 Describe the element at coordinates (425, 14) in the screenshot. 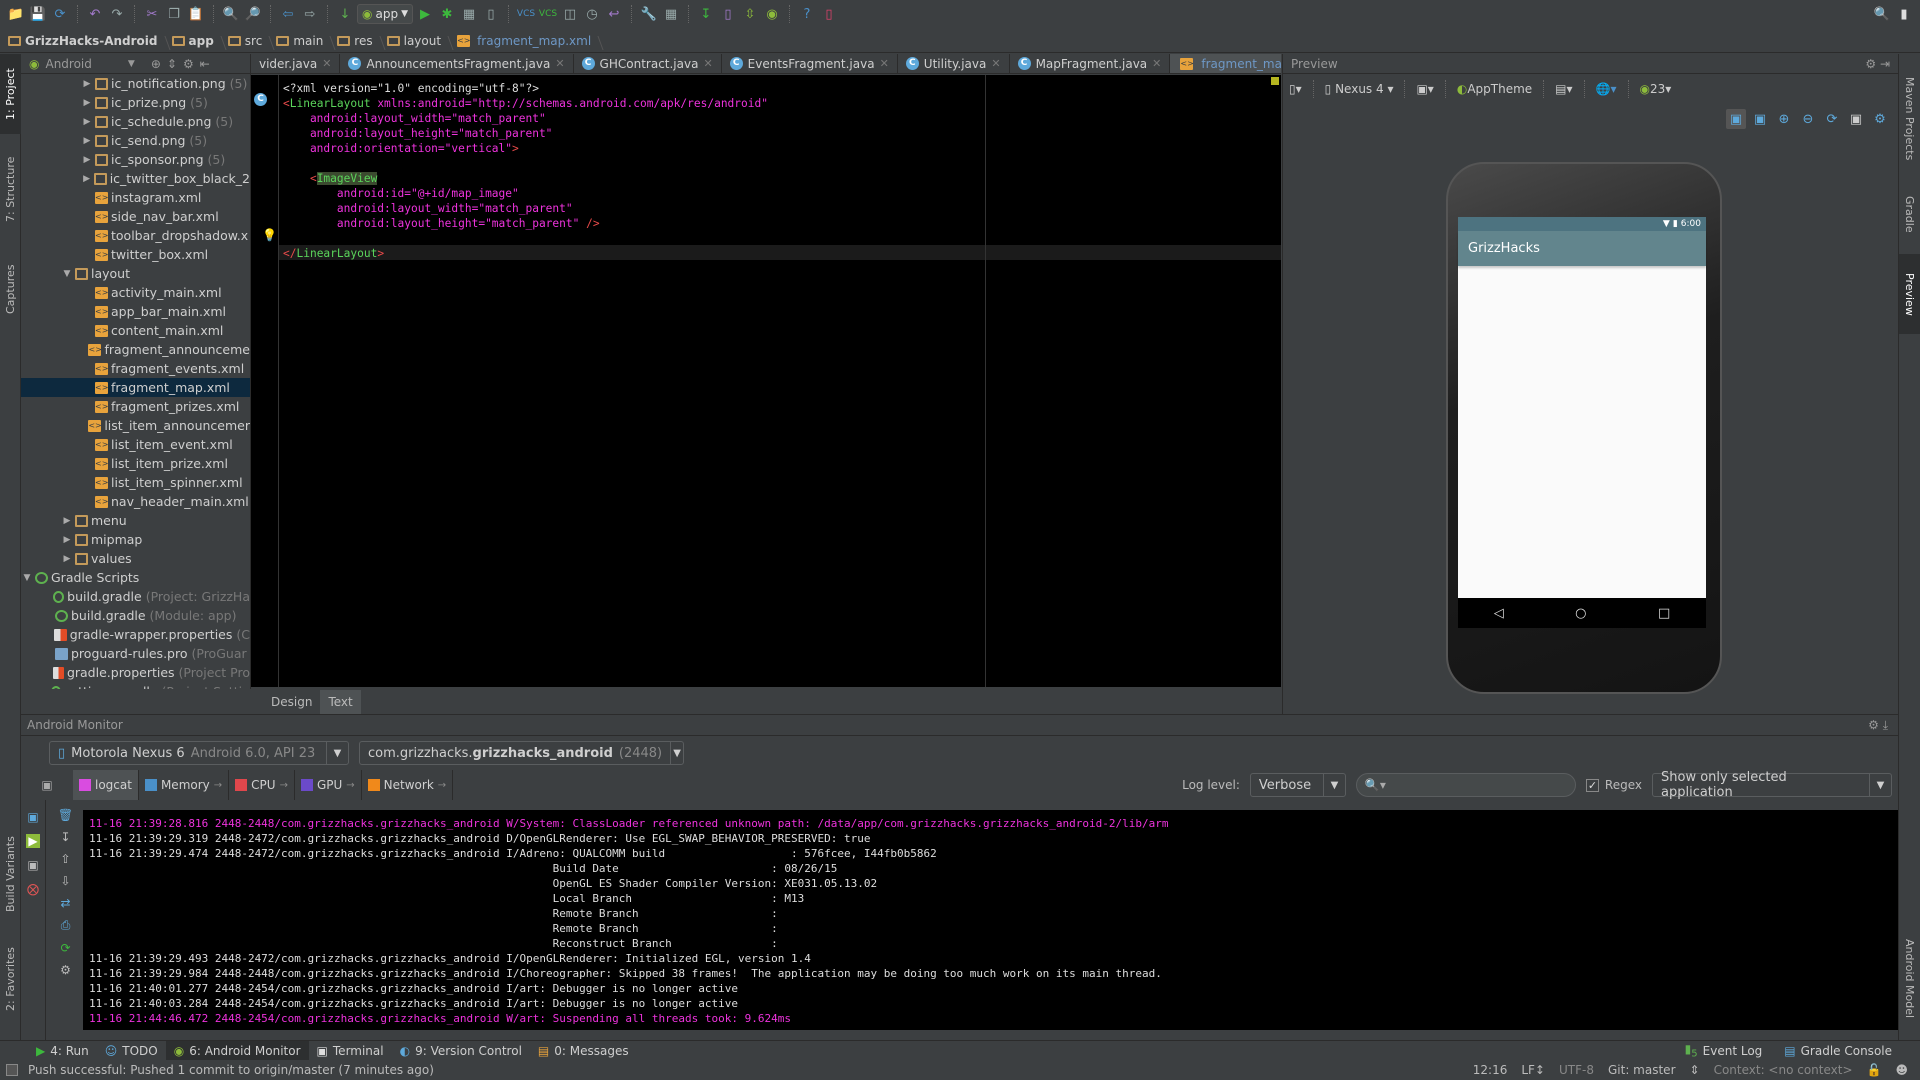

I see `run-icon: ▶` at that location.